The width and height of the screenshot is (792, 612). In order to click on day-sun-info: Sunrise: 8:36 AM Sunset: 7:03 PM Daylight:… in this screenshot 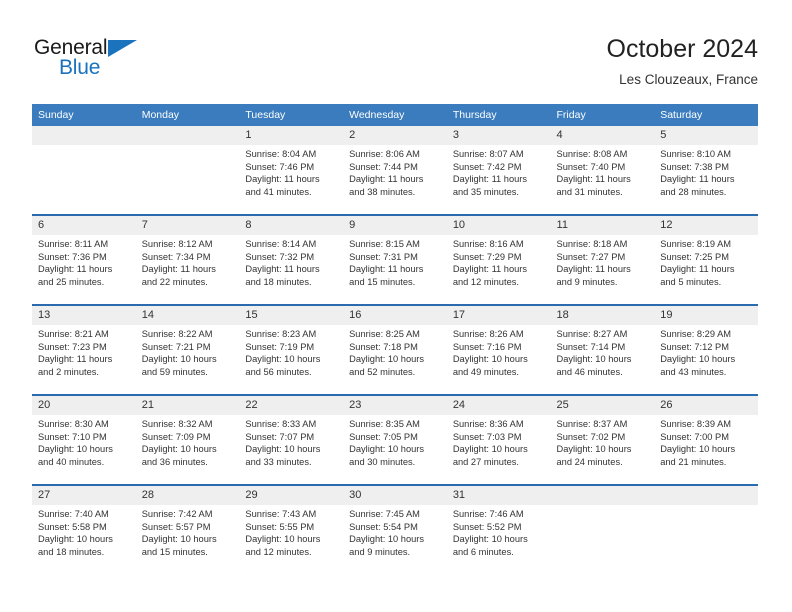, I will do `click(499, 441)`.